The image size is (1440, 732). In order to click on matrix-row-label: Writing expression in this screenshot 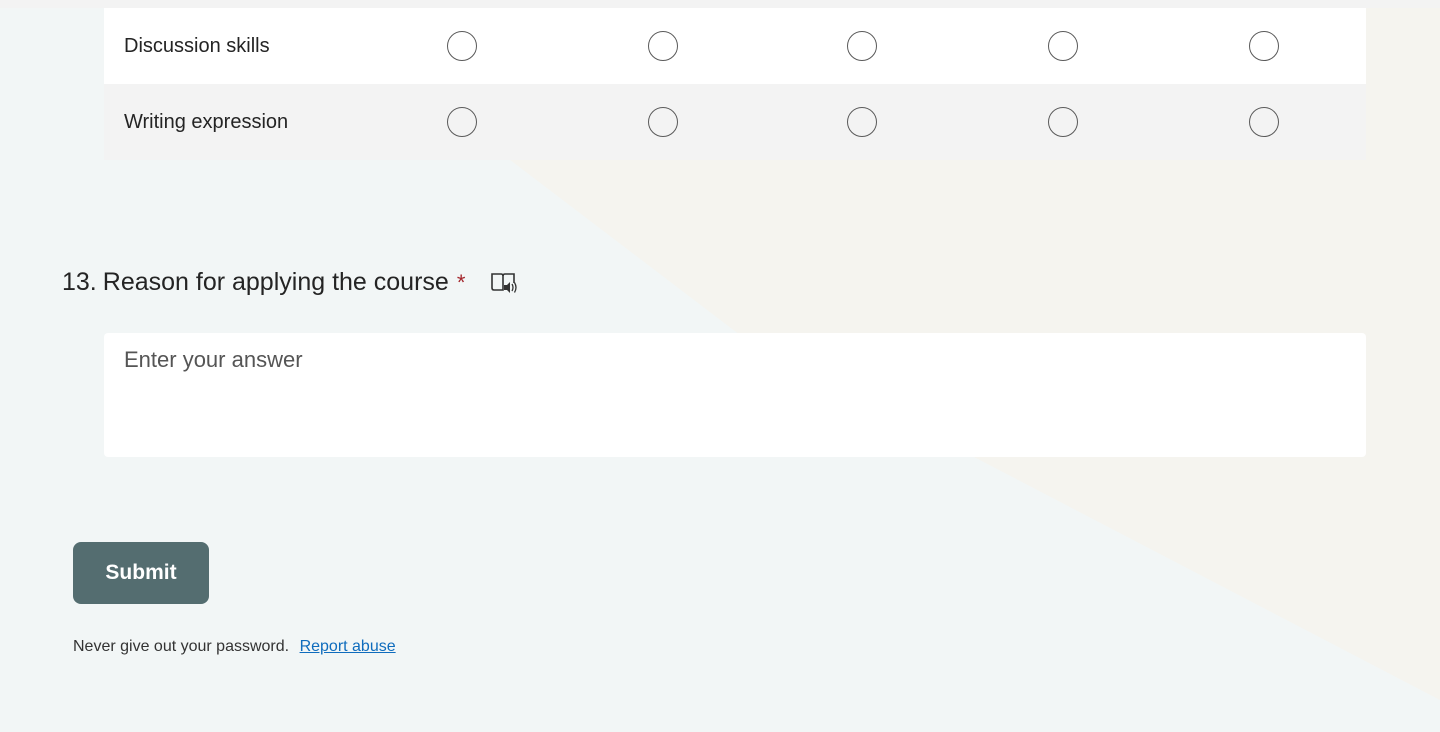, I will do `click(206, 121)`.